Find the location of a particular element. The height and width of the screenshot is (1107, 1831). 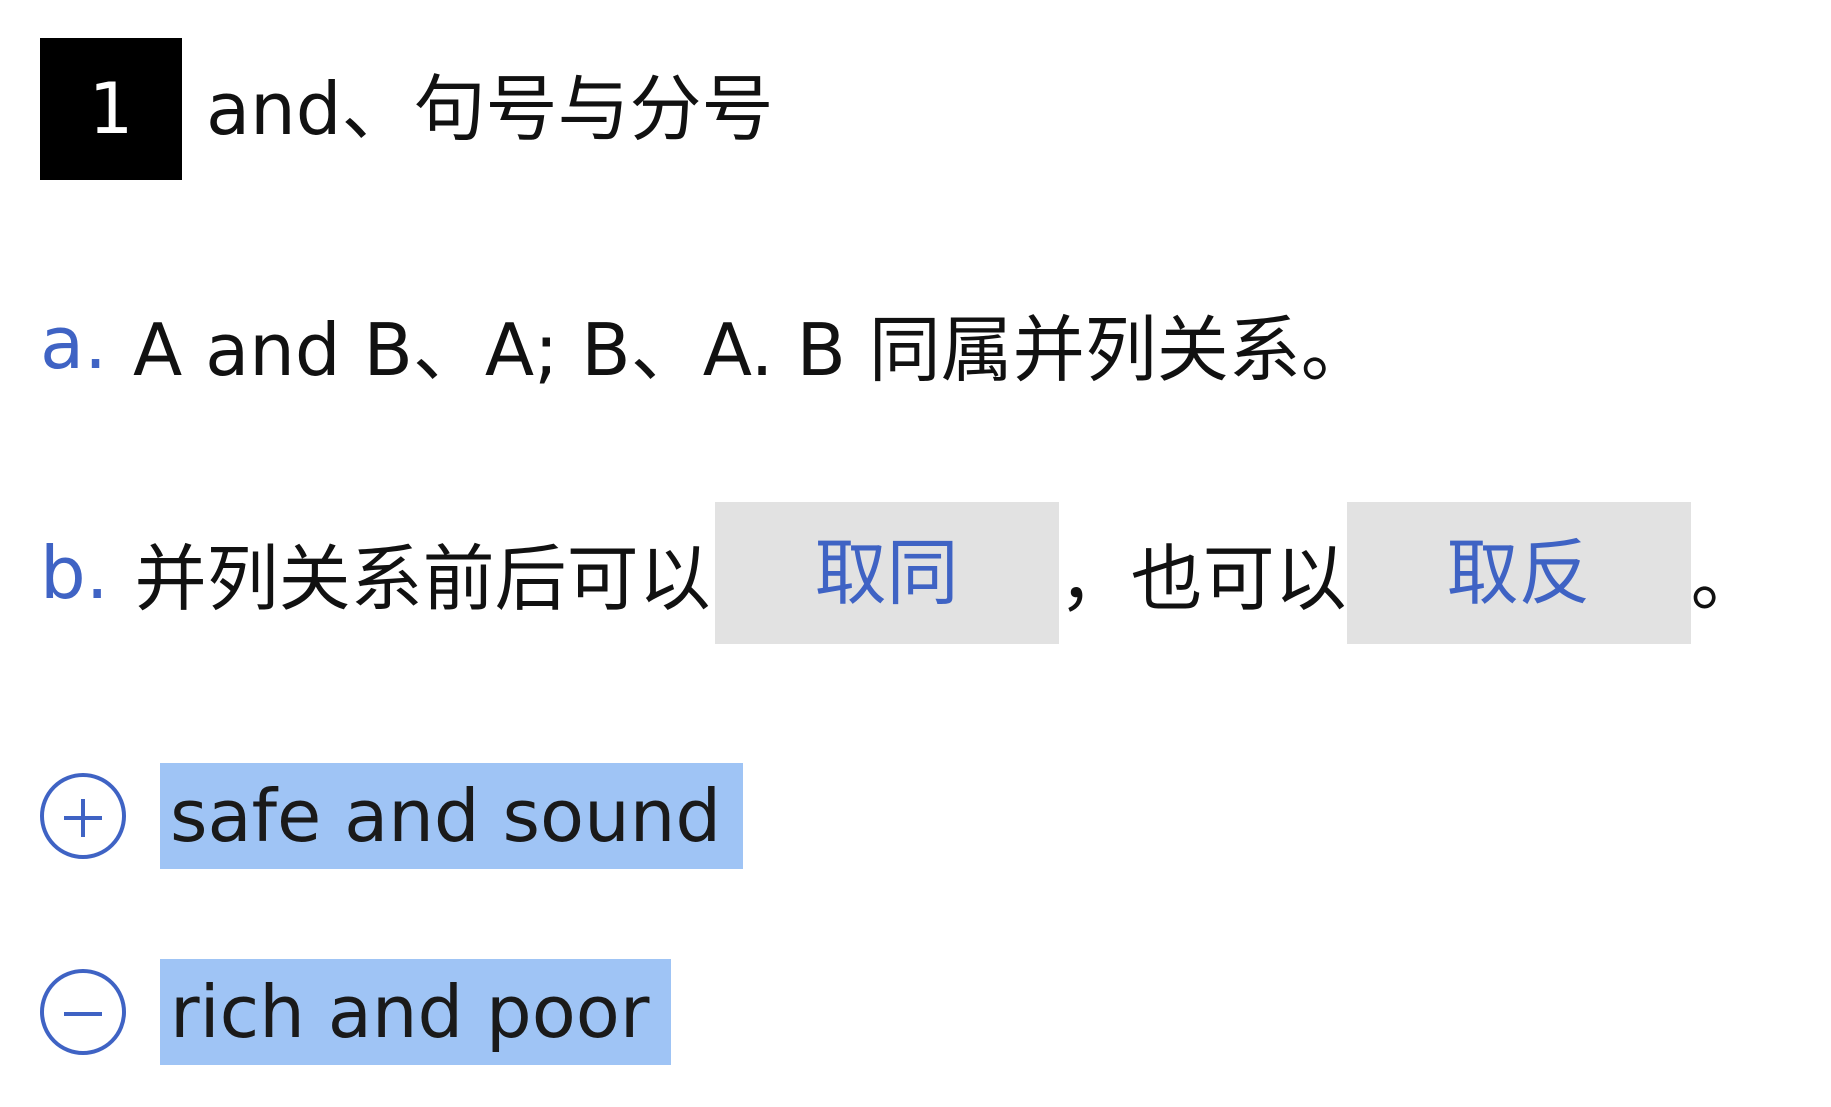

point-a-text: A and B、A; B、A. B 同属并列关系。 is located at coordinates (753, 349).